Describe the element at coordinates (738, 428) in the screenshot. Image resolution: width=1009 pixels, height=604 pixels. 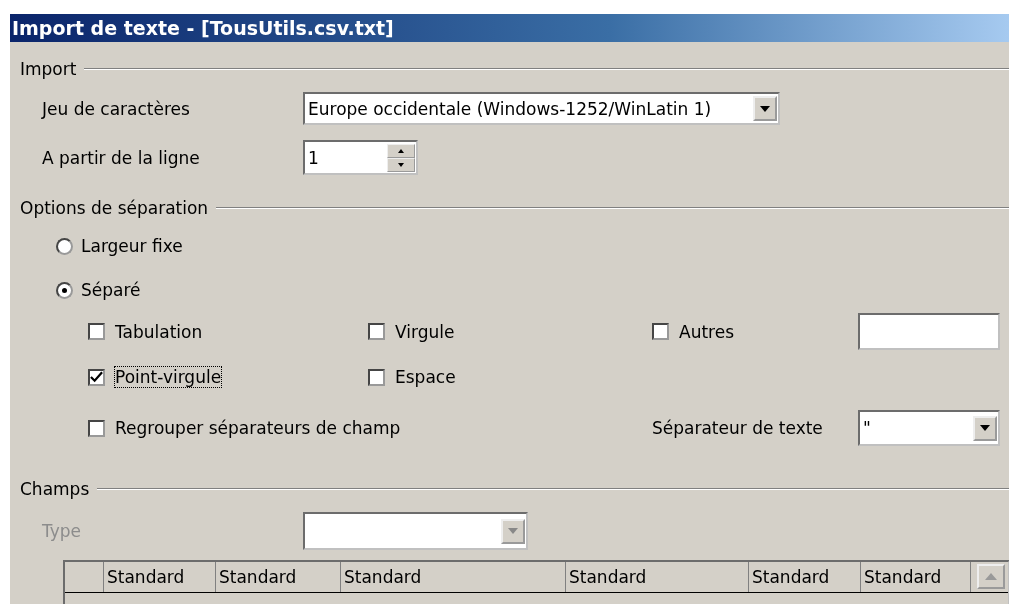
I see `field-label: Séparateur de texte` at that location.